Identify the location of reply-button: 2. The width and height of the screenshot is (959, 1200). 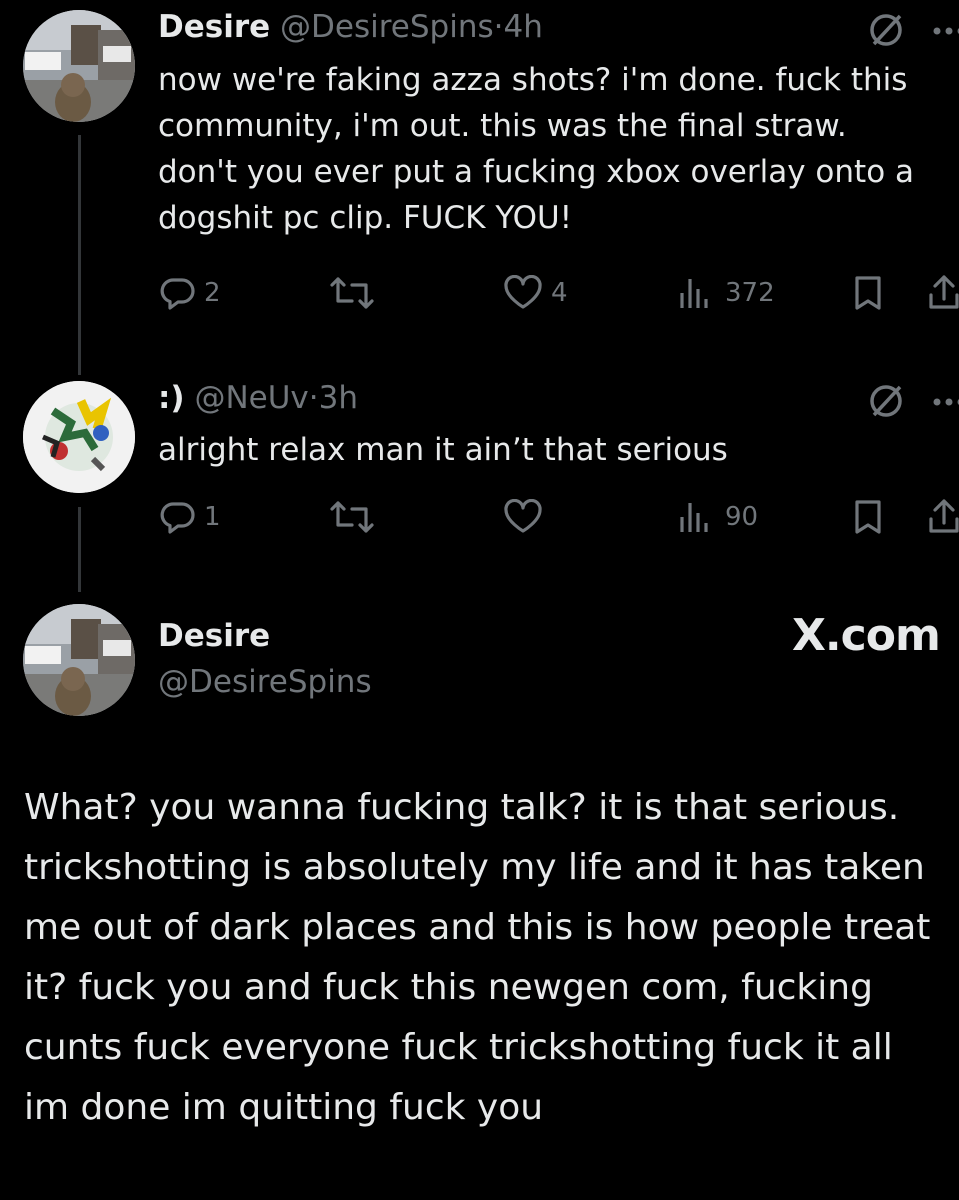
(190, 293).